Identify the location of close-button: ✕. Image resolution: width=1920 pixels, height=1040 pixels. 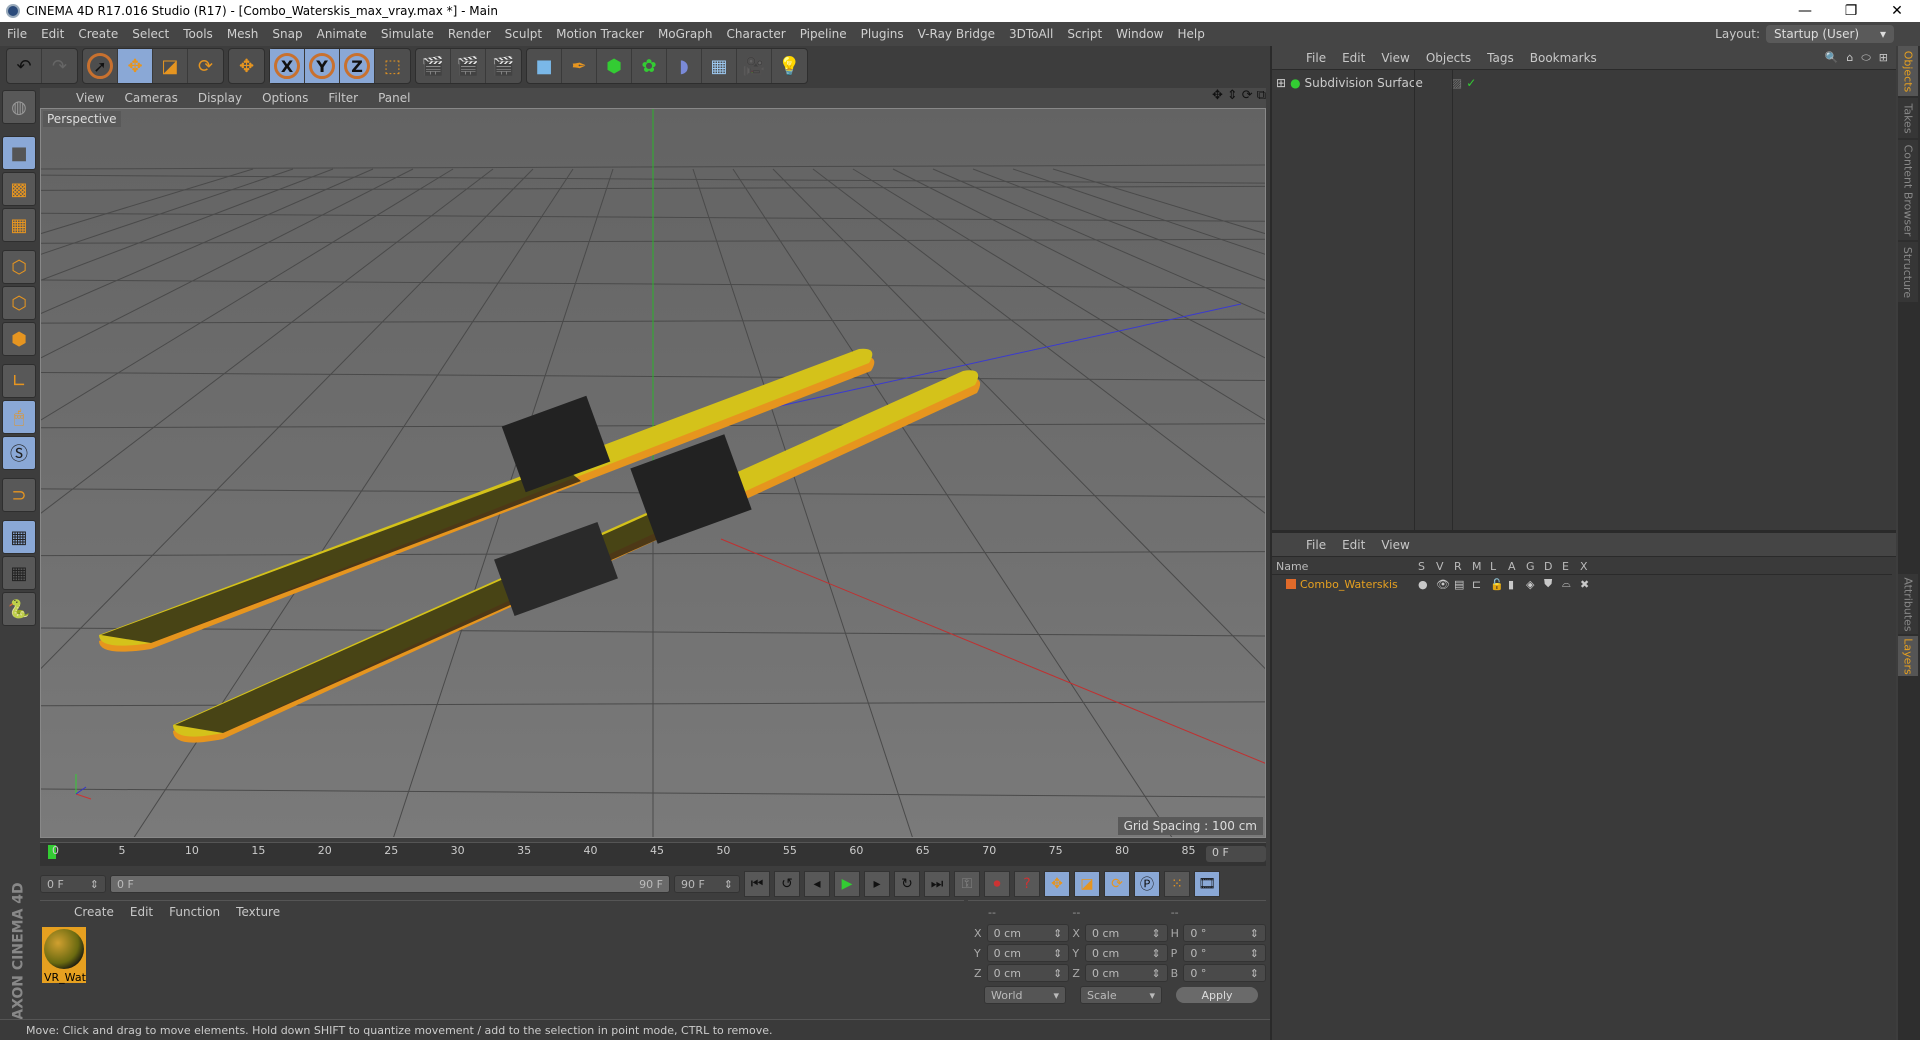
(1897, 11).